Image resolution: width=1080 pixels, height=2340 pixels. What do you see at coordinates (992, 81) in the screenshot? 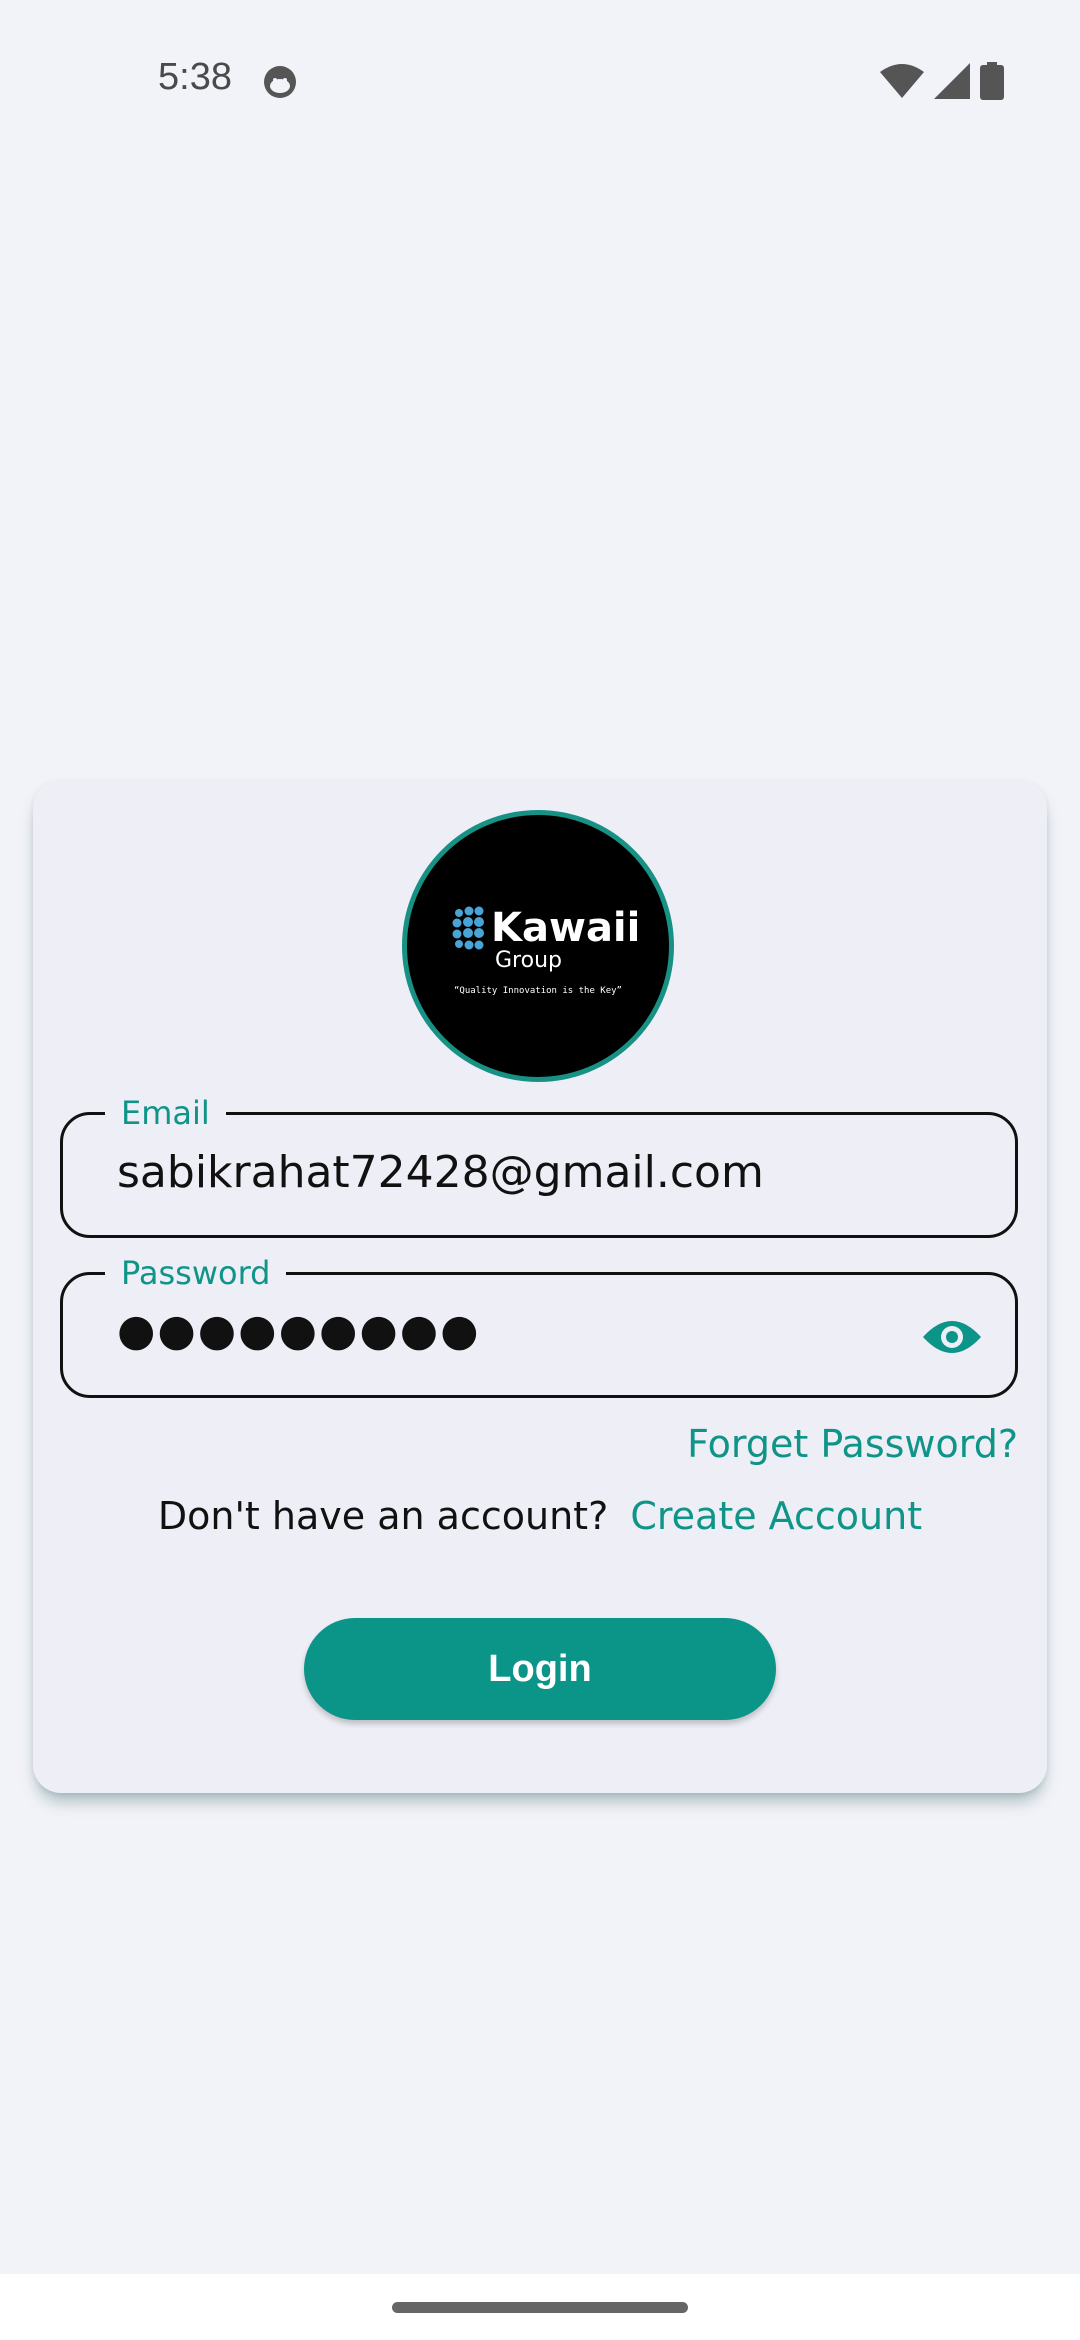
I see `battery-icon` at bounding box center [992, 81].